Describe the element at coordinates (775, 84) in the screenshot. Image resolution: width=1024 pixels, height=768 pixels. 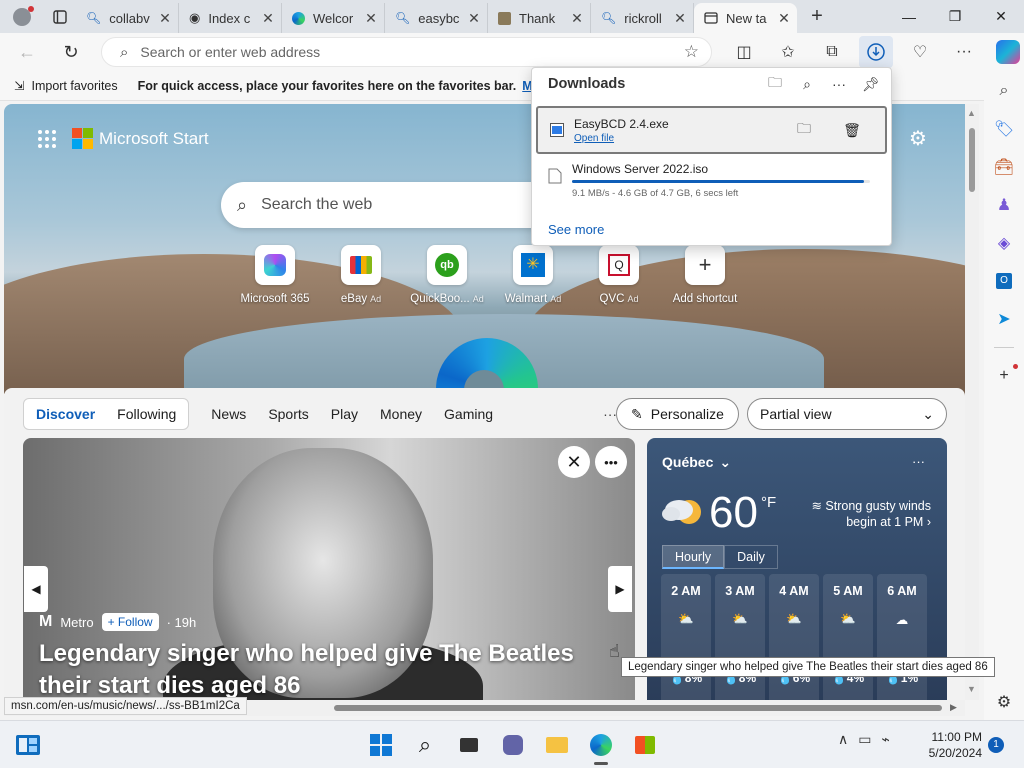
I see `open-downloads-folder-icon: 🗀` at that location.